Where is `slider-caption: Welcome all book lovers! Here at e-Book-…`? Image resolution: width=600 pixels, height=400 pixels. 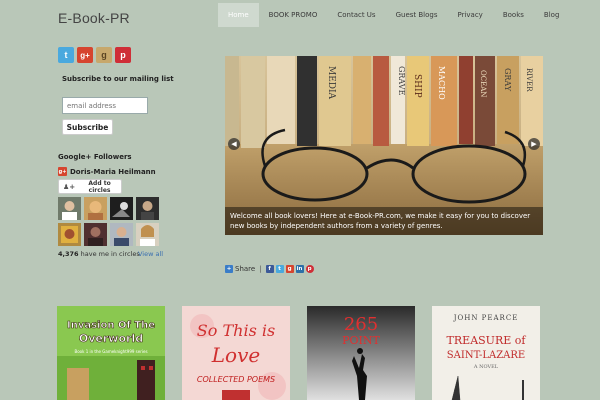
slider-caption: Welcome all book lovers! Here at e-Book-… is located at coordinates (384, 221).